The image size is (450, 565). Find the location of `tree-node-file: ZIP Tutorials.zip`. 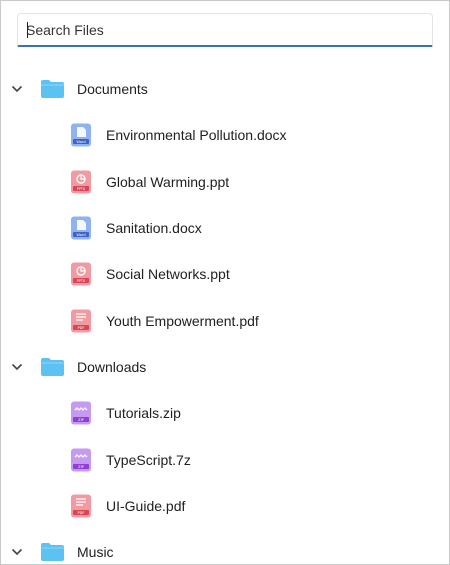

tree-node-file: ZIP Tutorials.zip is located at coordinates (225, 413).